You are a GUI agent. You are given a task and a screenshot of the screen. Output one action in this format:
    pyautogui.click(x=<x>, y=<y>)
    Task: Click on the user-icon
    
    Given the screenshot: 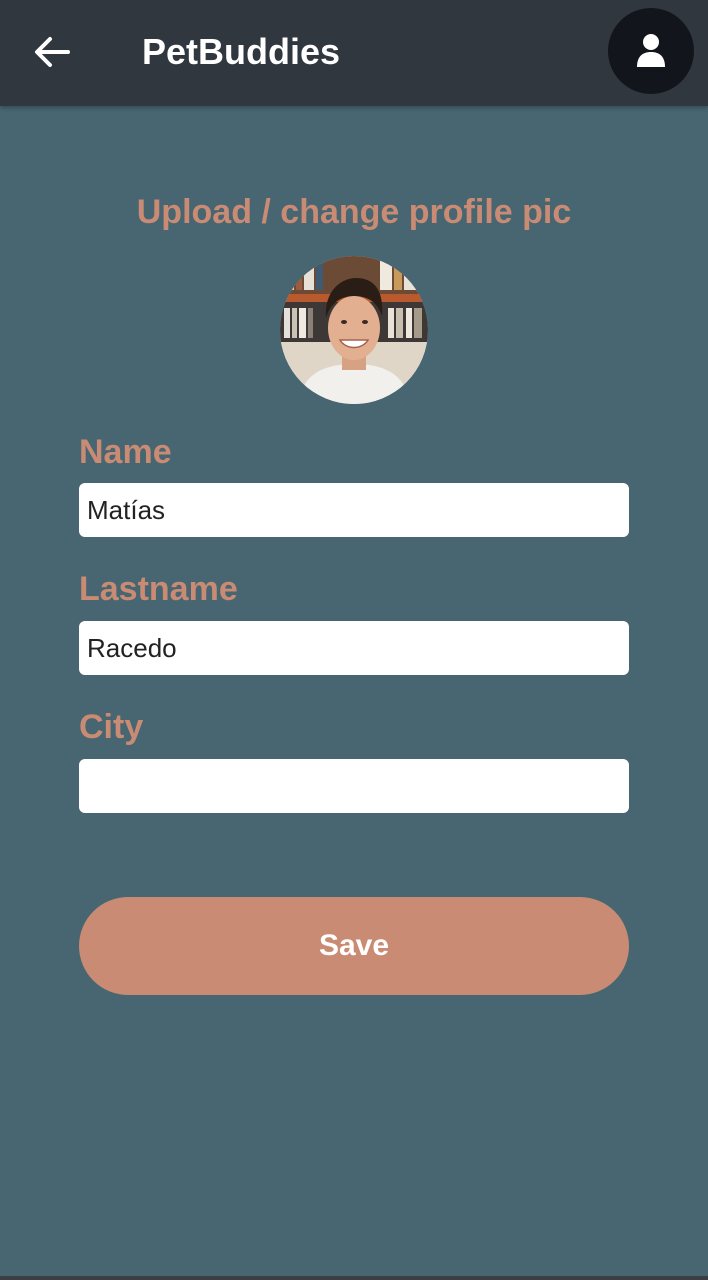 What is the action you would take?
    pyautogui.click(x=651, y=50)
    